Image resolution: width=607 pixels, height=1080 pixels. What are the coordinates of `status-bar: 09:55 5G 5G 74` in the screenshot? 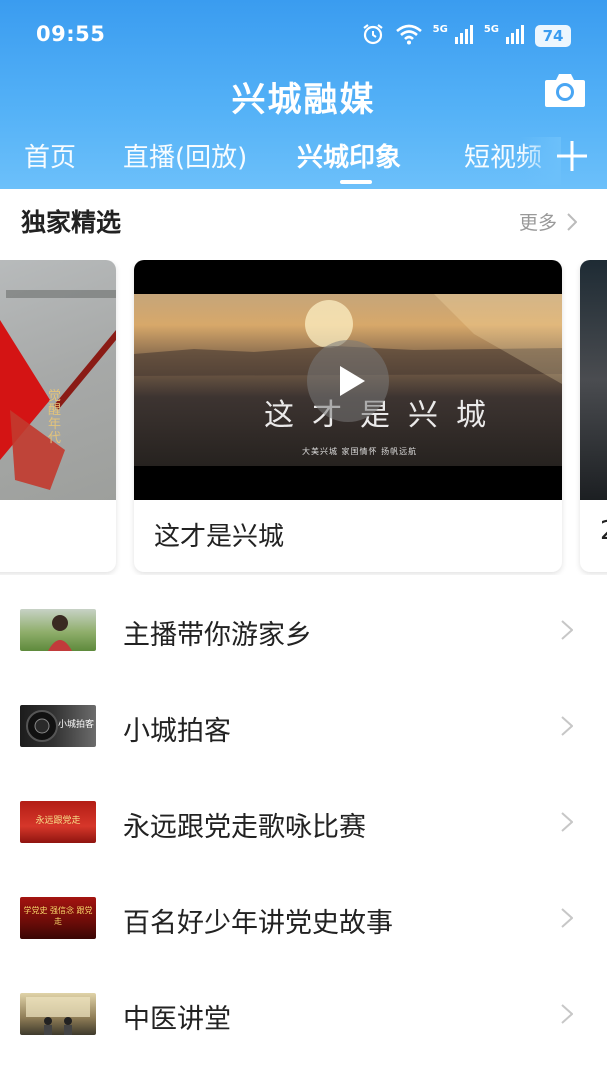 It's located at (303, 35).